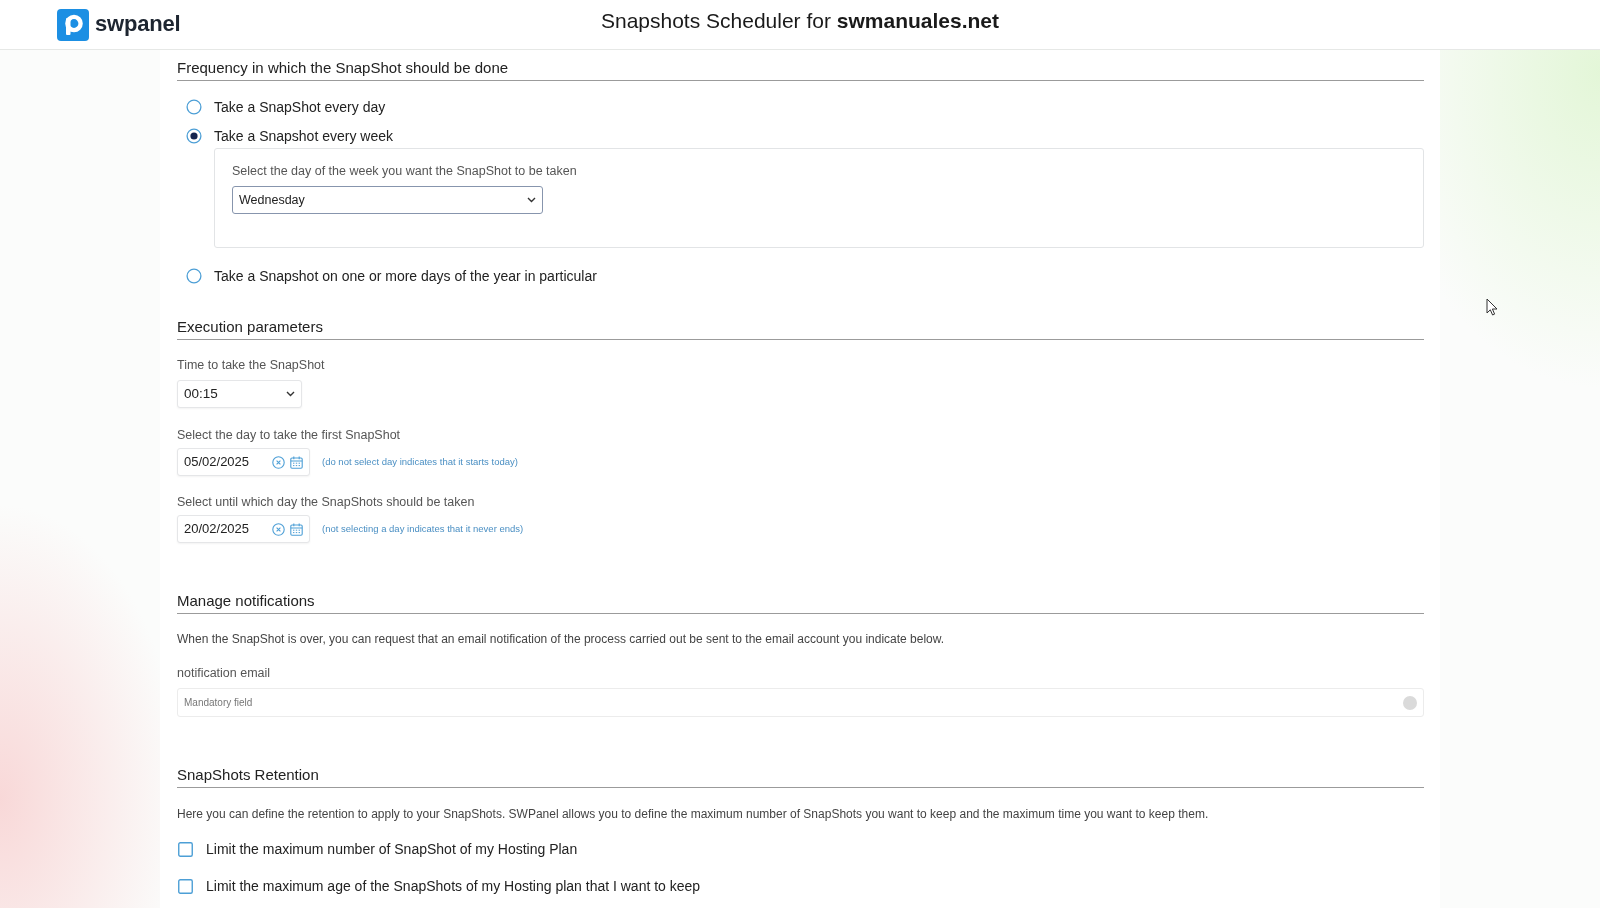  Describe the element at coordinates (243, 462) in the screenshot. I see `date-field: 05/02/2025` at that location.